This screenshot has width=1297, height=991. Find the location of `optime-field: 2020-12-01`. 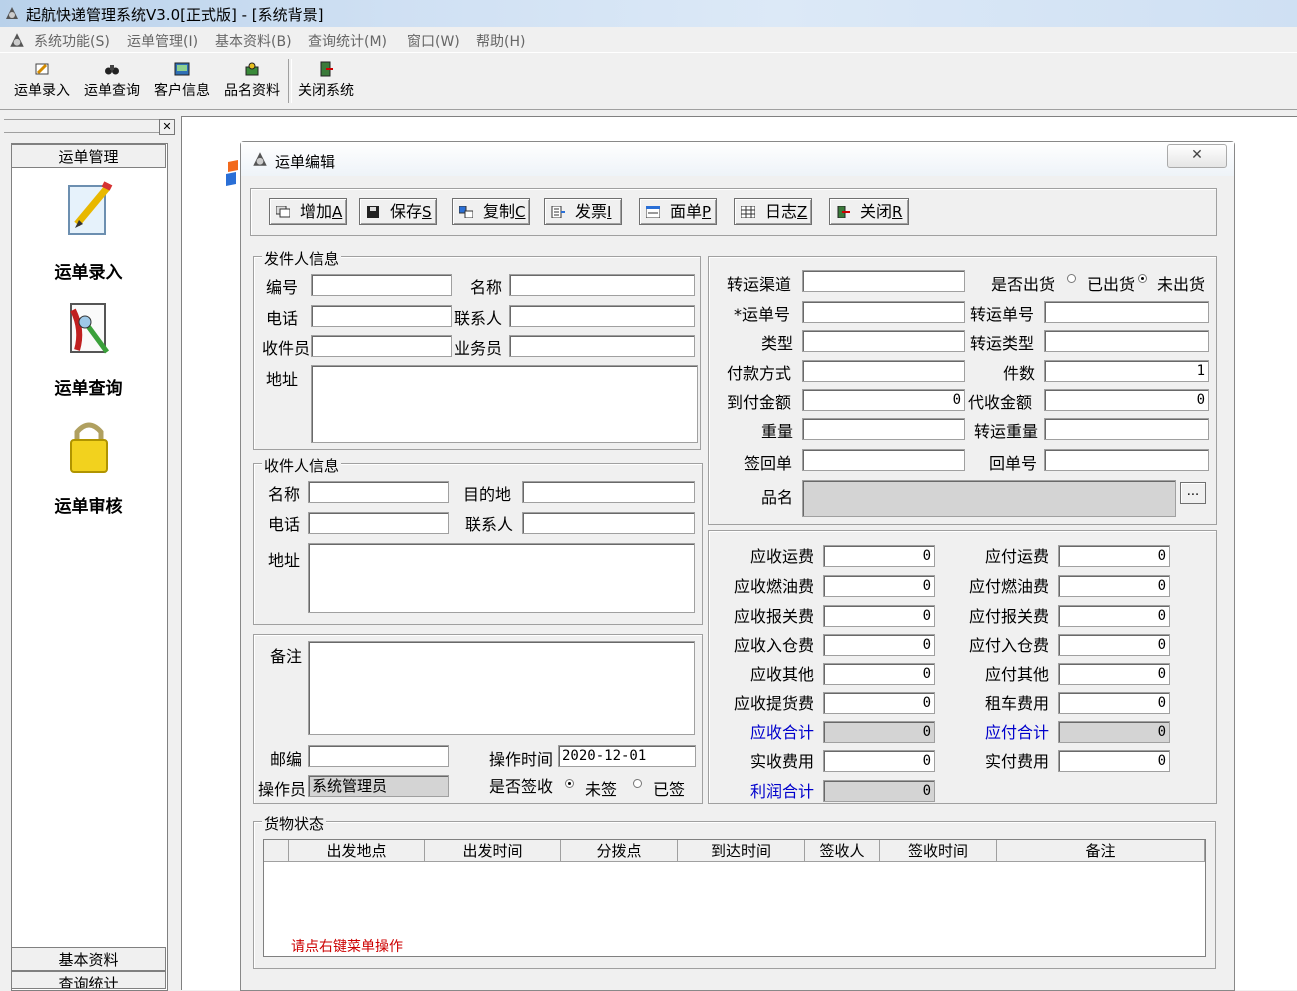

optime-field: 2020-12-01 is located at coordinates (627, 756).